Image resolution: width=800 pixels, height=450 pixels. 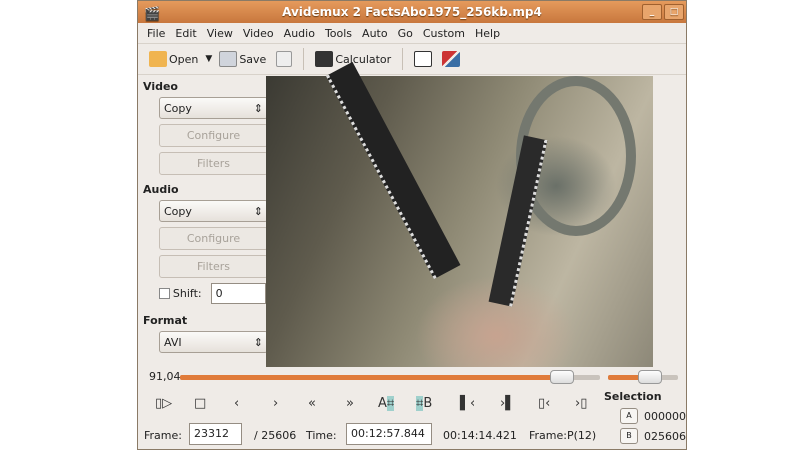 What do you see at coordinates (299, 33) in the screenshot?
I see `menu-audio: Audio` at bounding box center [299, 33].